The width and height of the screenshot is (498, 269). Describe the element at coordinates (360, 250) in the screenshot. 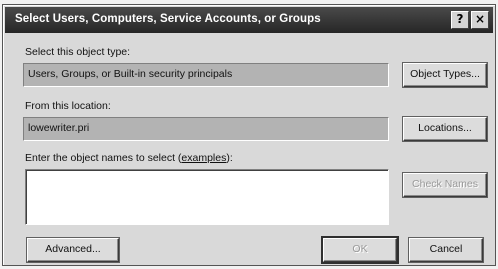

I see `ok-button: OK` at that location.